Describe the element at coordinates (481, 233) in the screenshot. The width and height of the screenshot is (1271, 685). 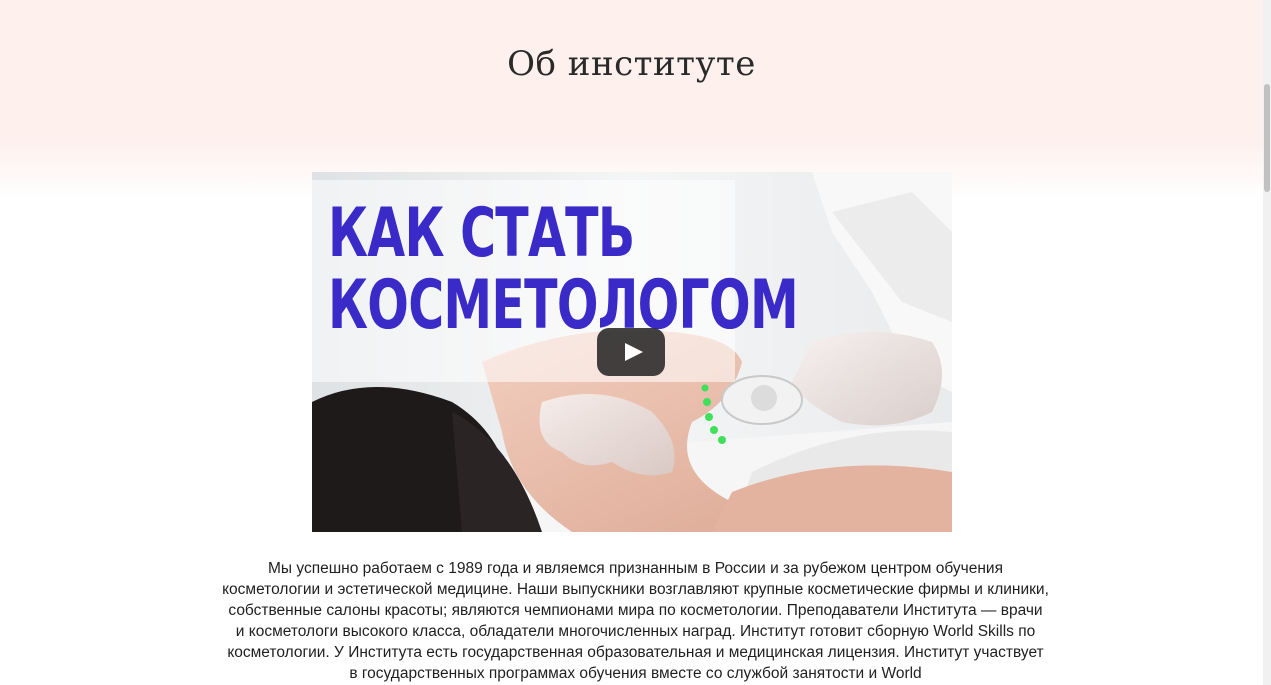
I see `video-headline-line: КАК СТАТЬ` at that location.